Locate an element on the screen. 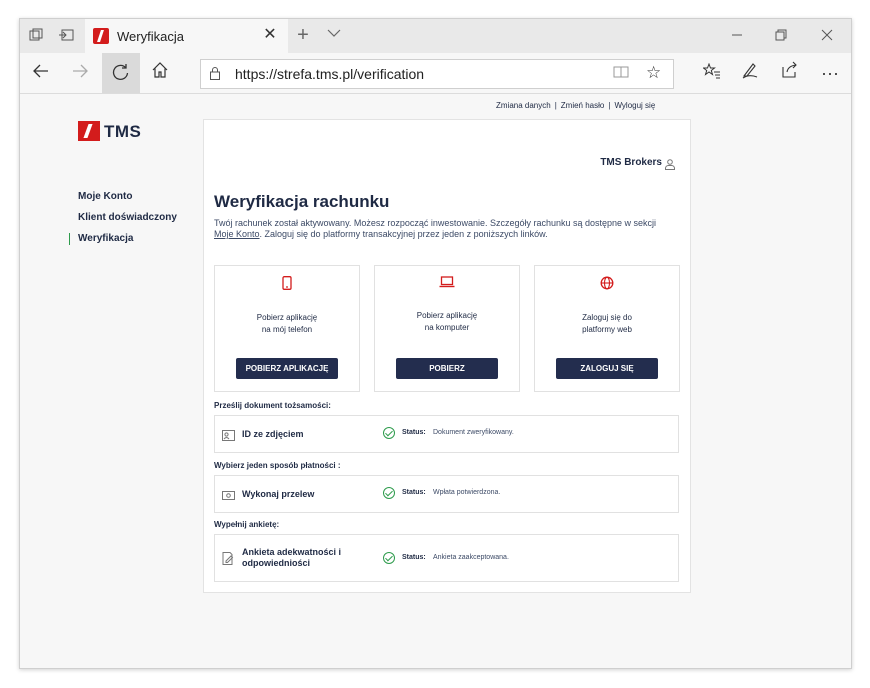  top-navigation: Zmiana danych | Zmień hasło | Wyloguj się is located at coordinates (575, 105).